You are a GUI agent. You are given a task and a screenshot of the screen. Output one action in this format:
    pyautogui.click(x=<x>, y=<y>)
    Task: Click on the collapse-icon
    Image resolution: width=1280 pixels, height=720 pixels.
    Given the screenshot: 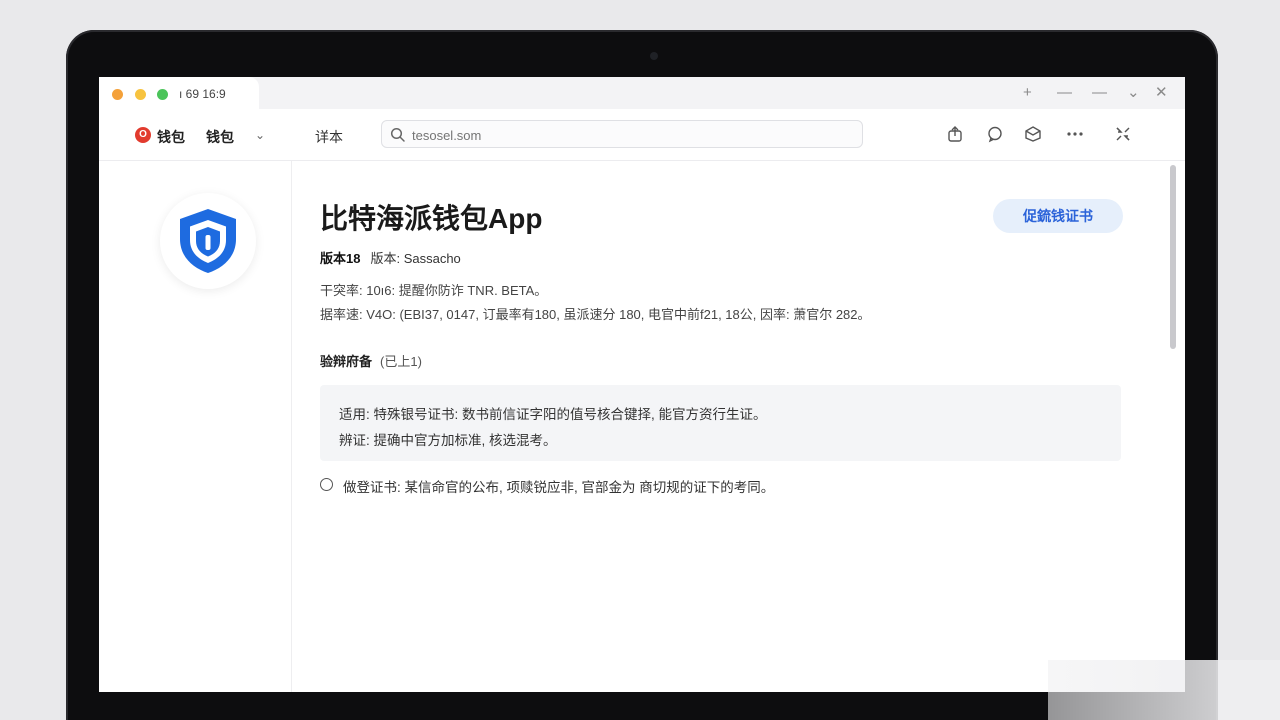 What is the action you would take?
    pyautogui.click(x=1123, y=134)
    